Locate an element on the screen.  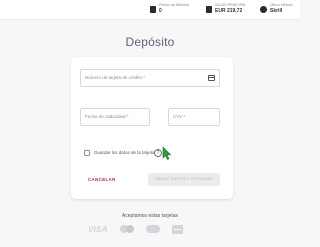
method-icon is located at coordinates (263, 9).